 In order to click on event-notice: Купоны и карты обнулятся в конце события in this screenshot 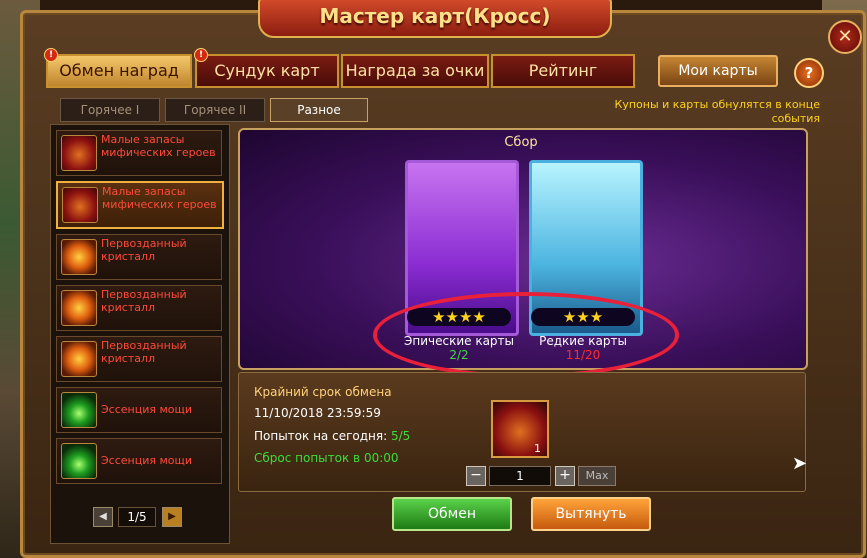, I will do `click(717, 111)`.